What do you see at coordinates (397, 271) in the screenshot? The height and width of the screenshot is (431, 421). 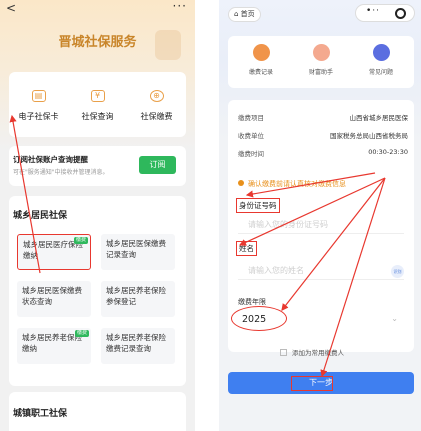 I see `scan-recognize-icon: 识别` at bounding box center [397, 271].